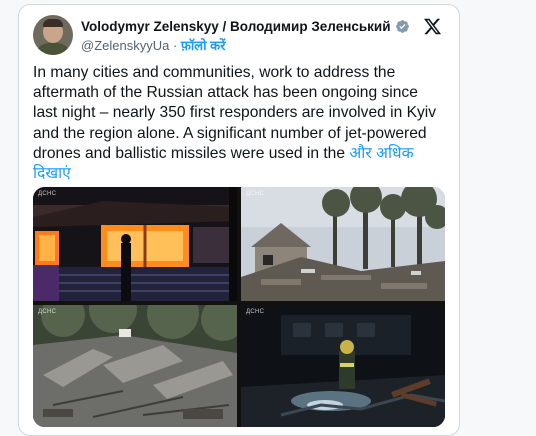 The width and height of the screenshot is (536, 436). I want to click on rubble-image, so click(135, 366).